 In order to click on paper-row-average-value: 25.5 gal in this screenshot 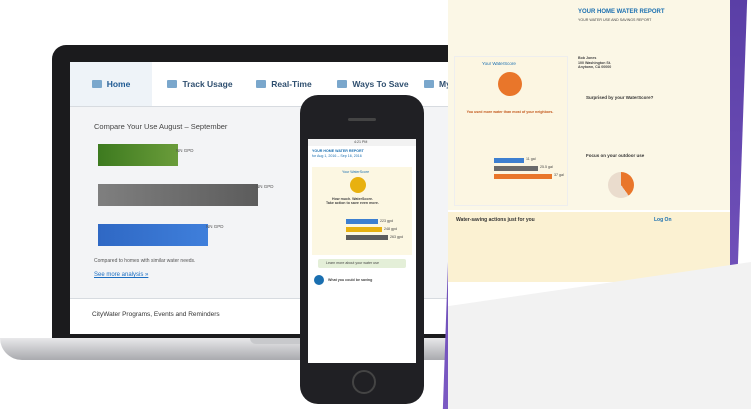, I will do `click(546, 167)`.